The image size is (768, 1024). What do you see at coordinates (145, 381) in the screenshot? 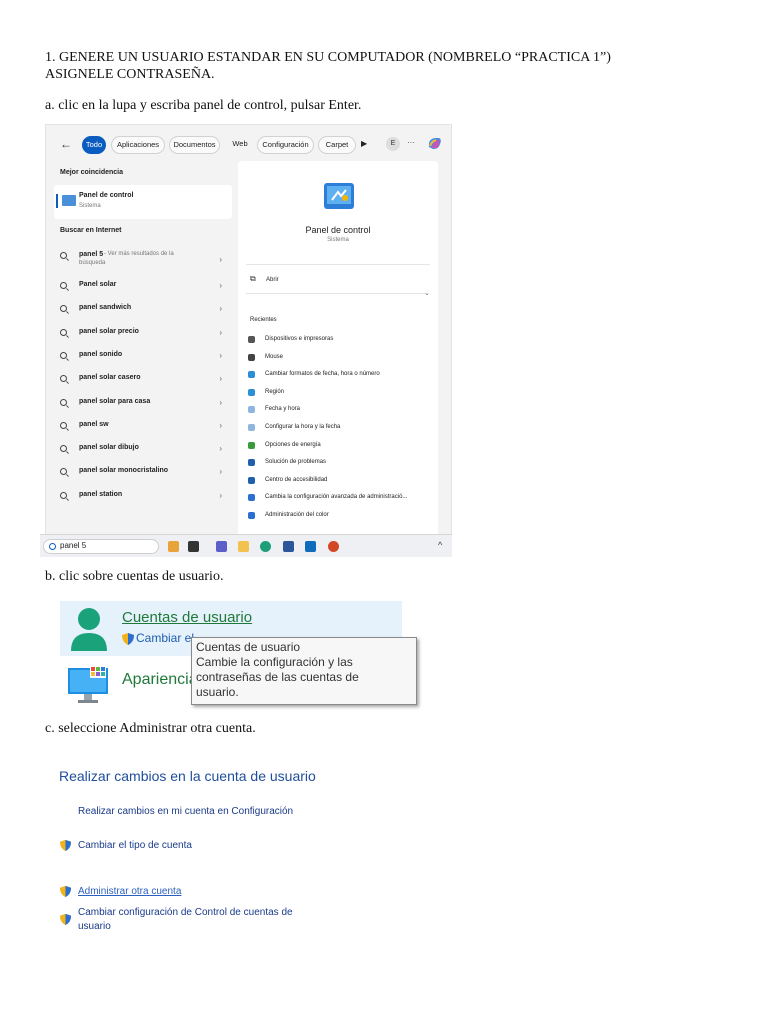
I see `suggestion-item: panel solar casero ›` at bounding box center [145, 381].